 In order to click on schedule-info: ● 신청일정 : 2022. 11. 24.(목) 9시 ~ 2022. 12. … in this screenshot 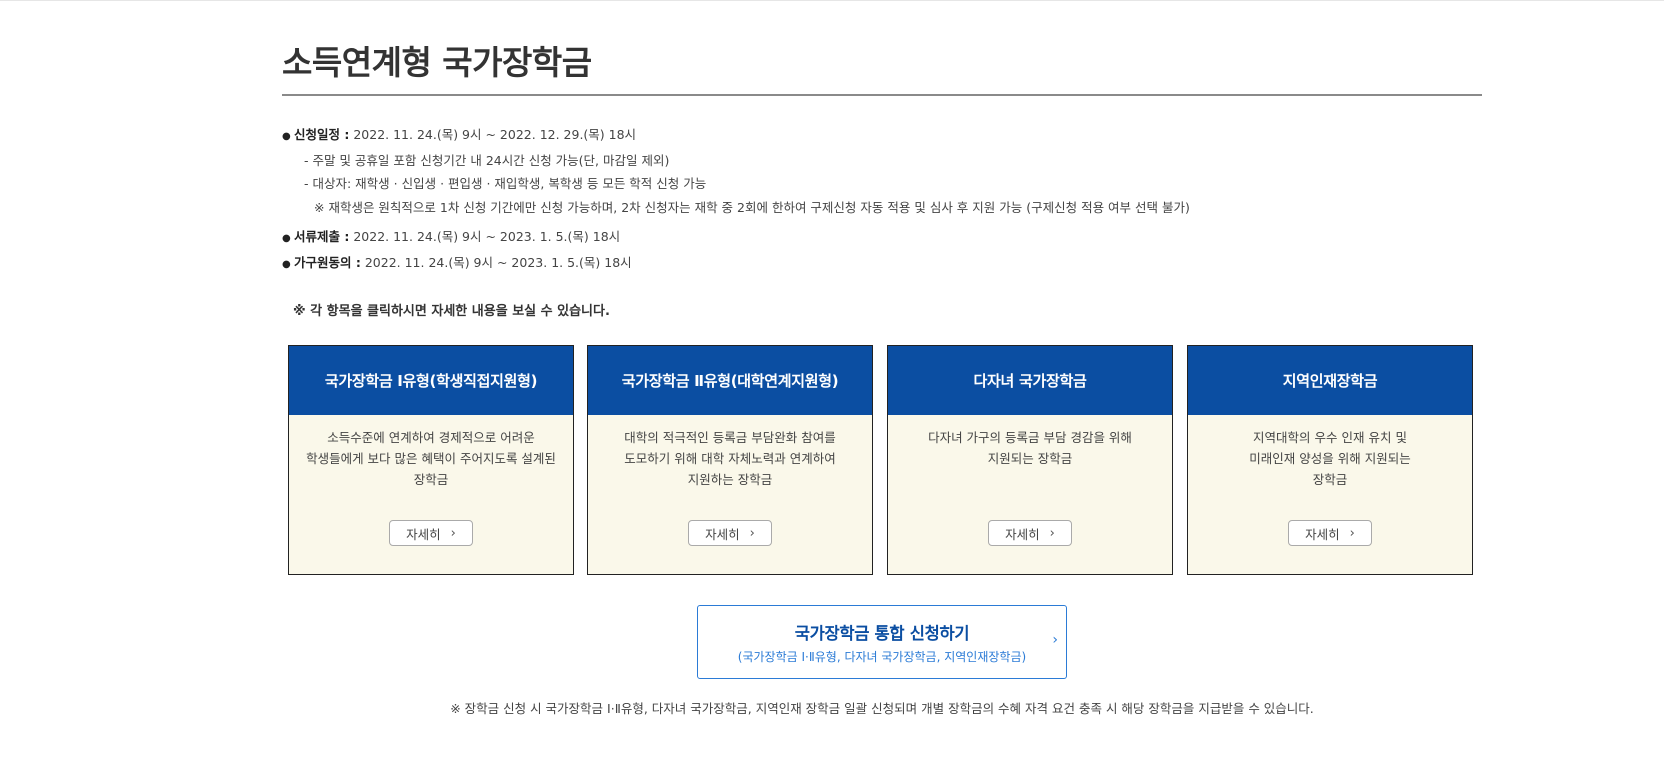, I will do `click(882, 199)`.